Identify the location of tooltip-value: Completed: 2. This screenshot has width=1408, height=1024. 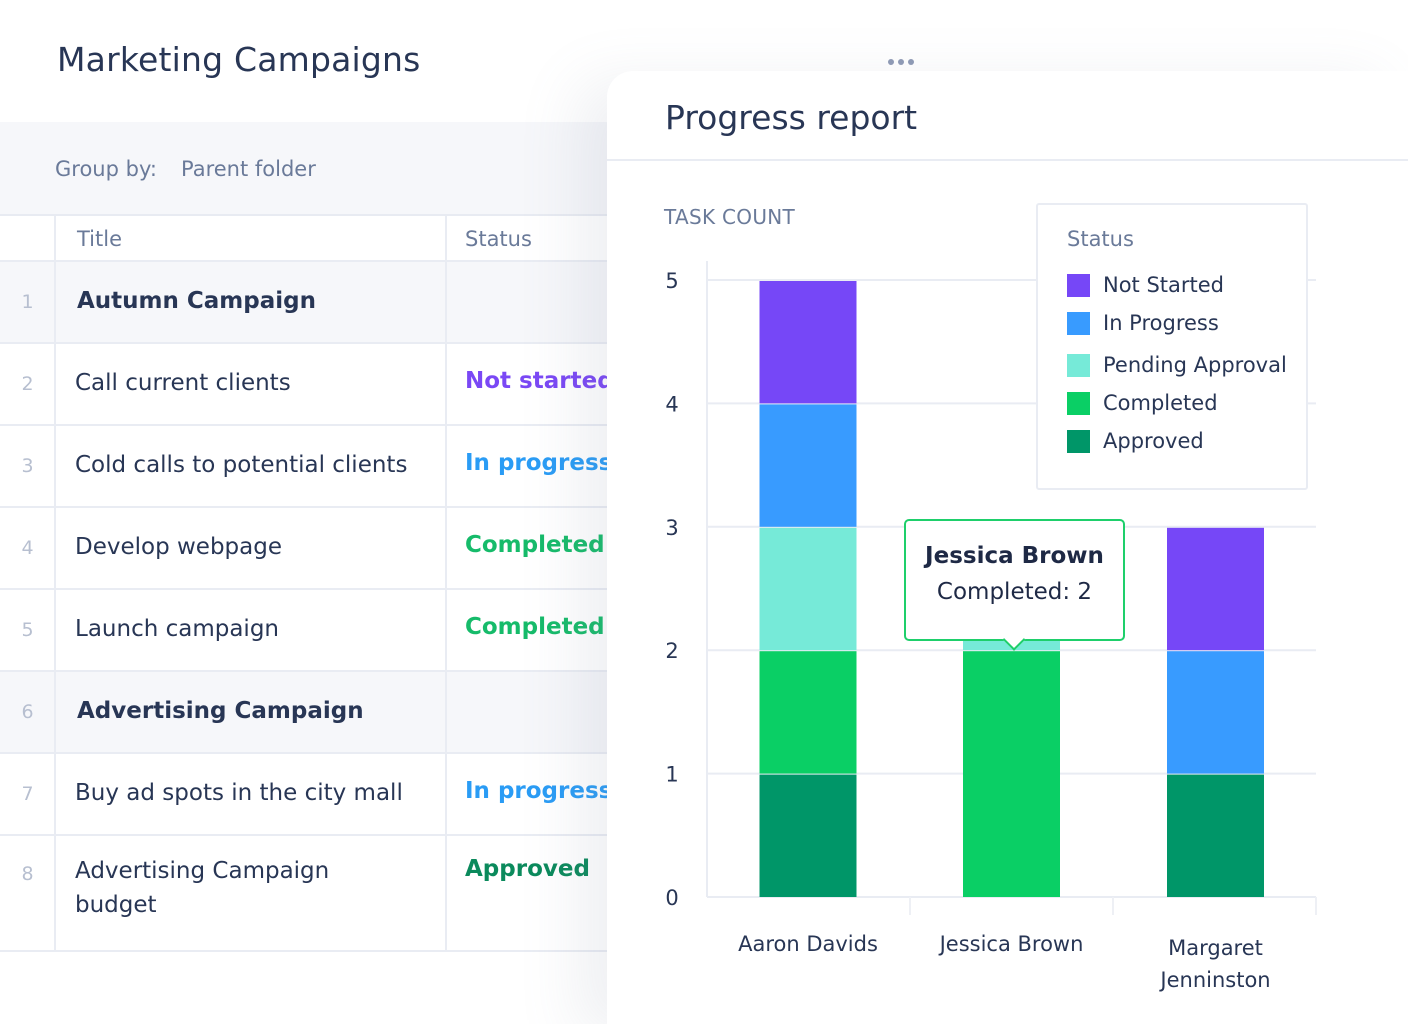
(1014, 592).